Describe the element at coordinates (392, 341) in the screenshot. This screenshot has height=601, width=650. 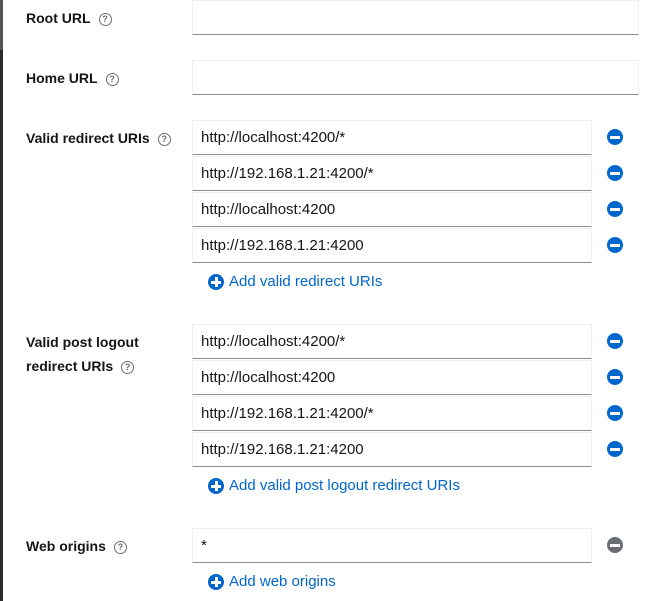
I see `post-logout-uri-input: http://localhost:4200/*` at that location.